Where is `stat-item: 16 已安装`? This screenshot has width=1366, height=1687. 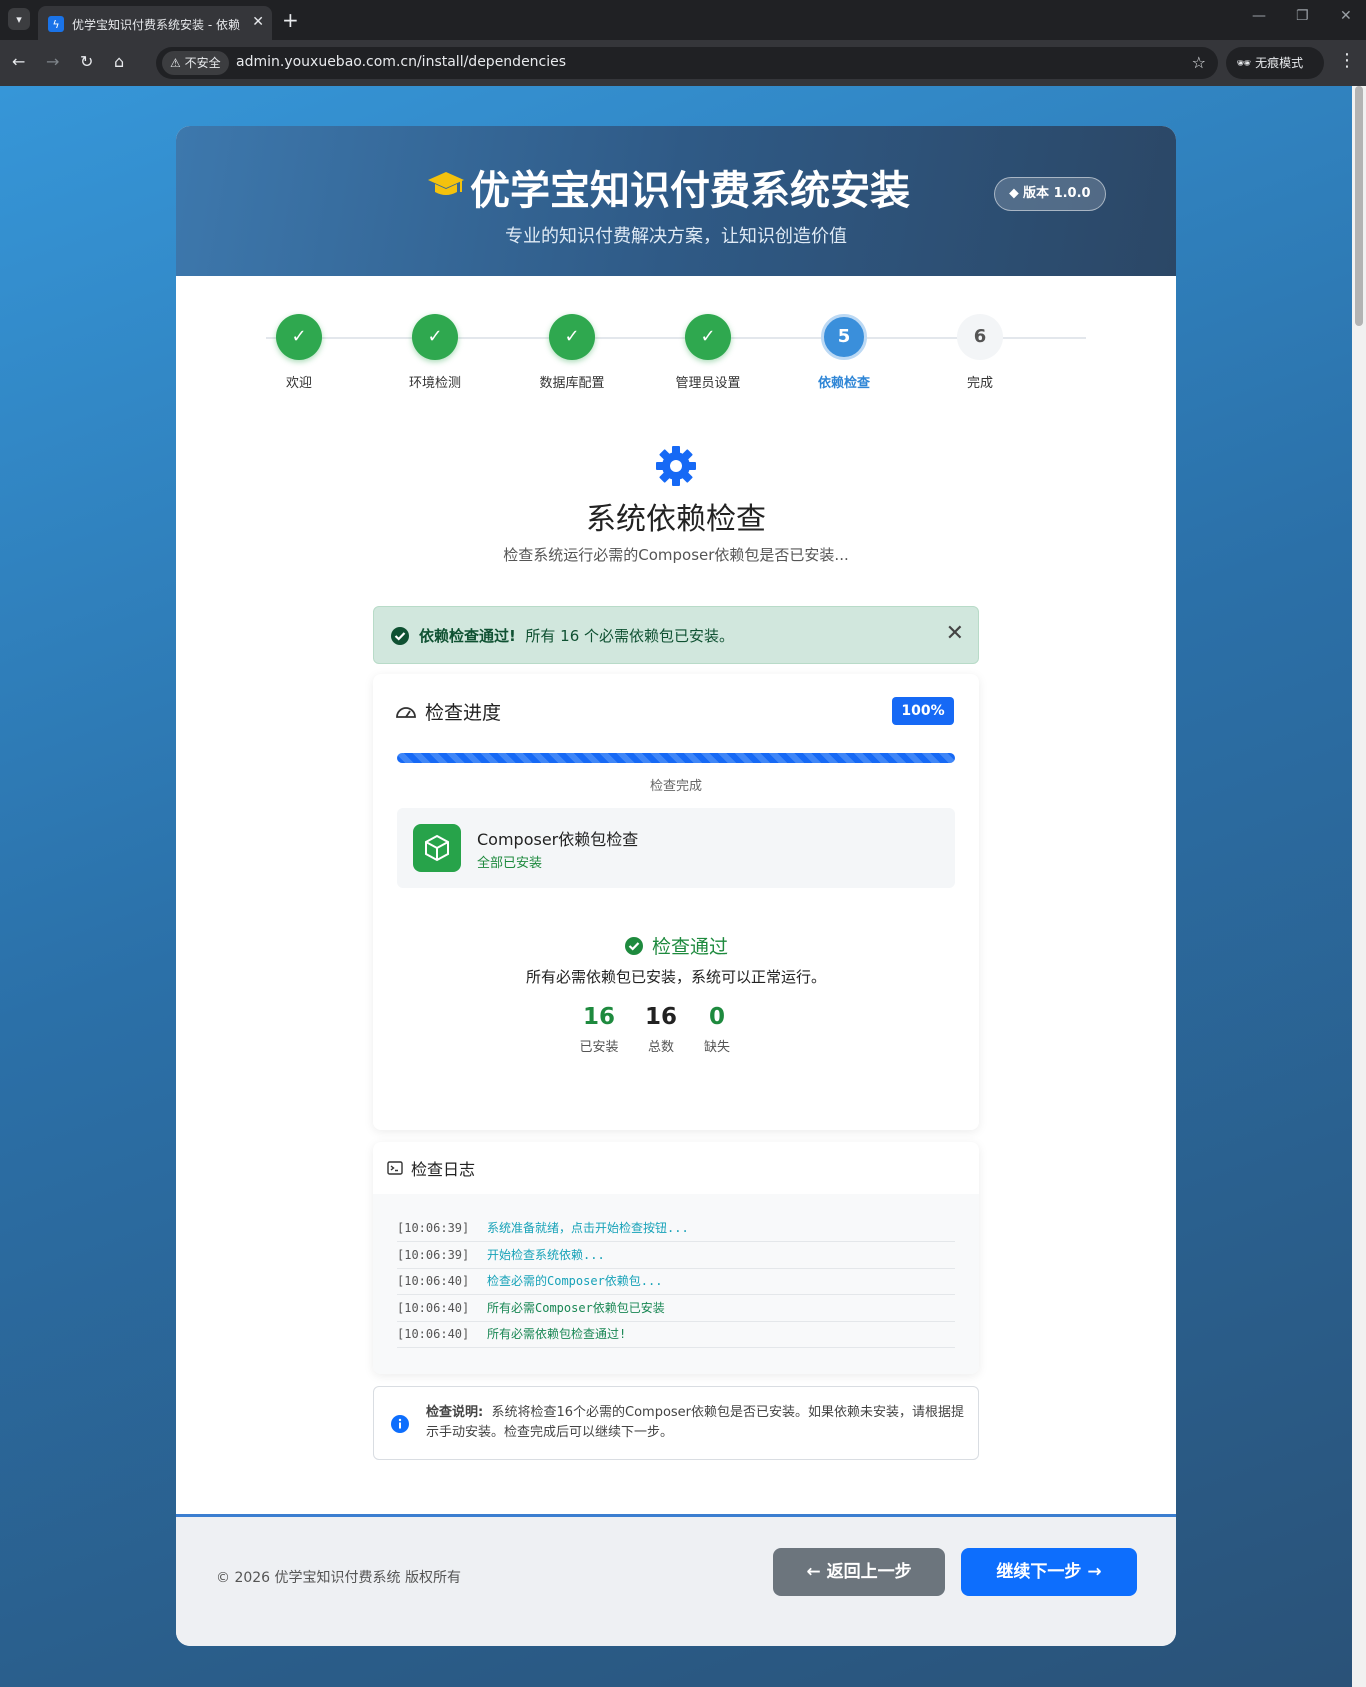 stat-item: 16 已安装 is located at coordinates (599, 1029).